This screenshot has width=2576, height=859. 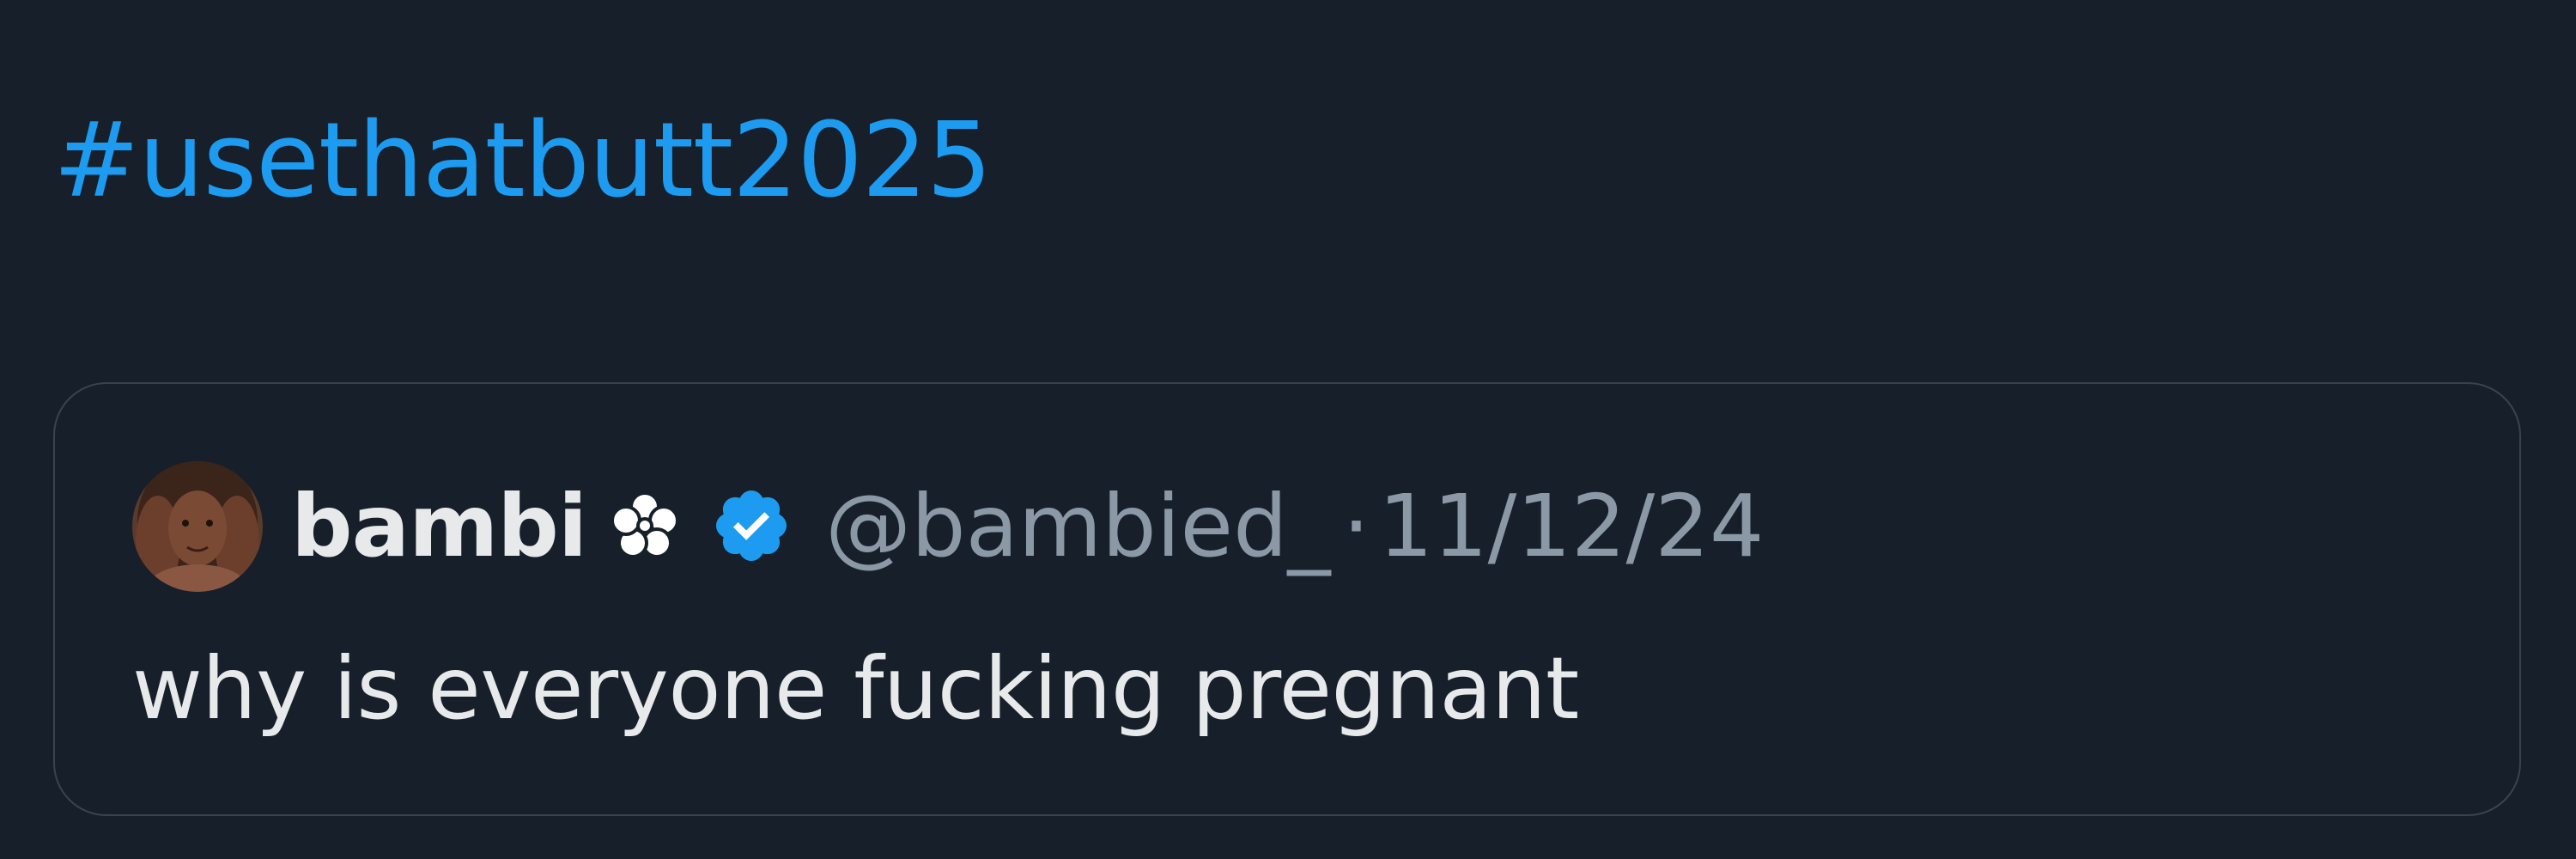 I want to click on display-name: bambi, so click(x=439, y=526).